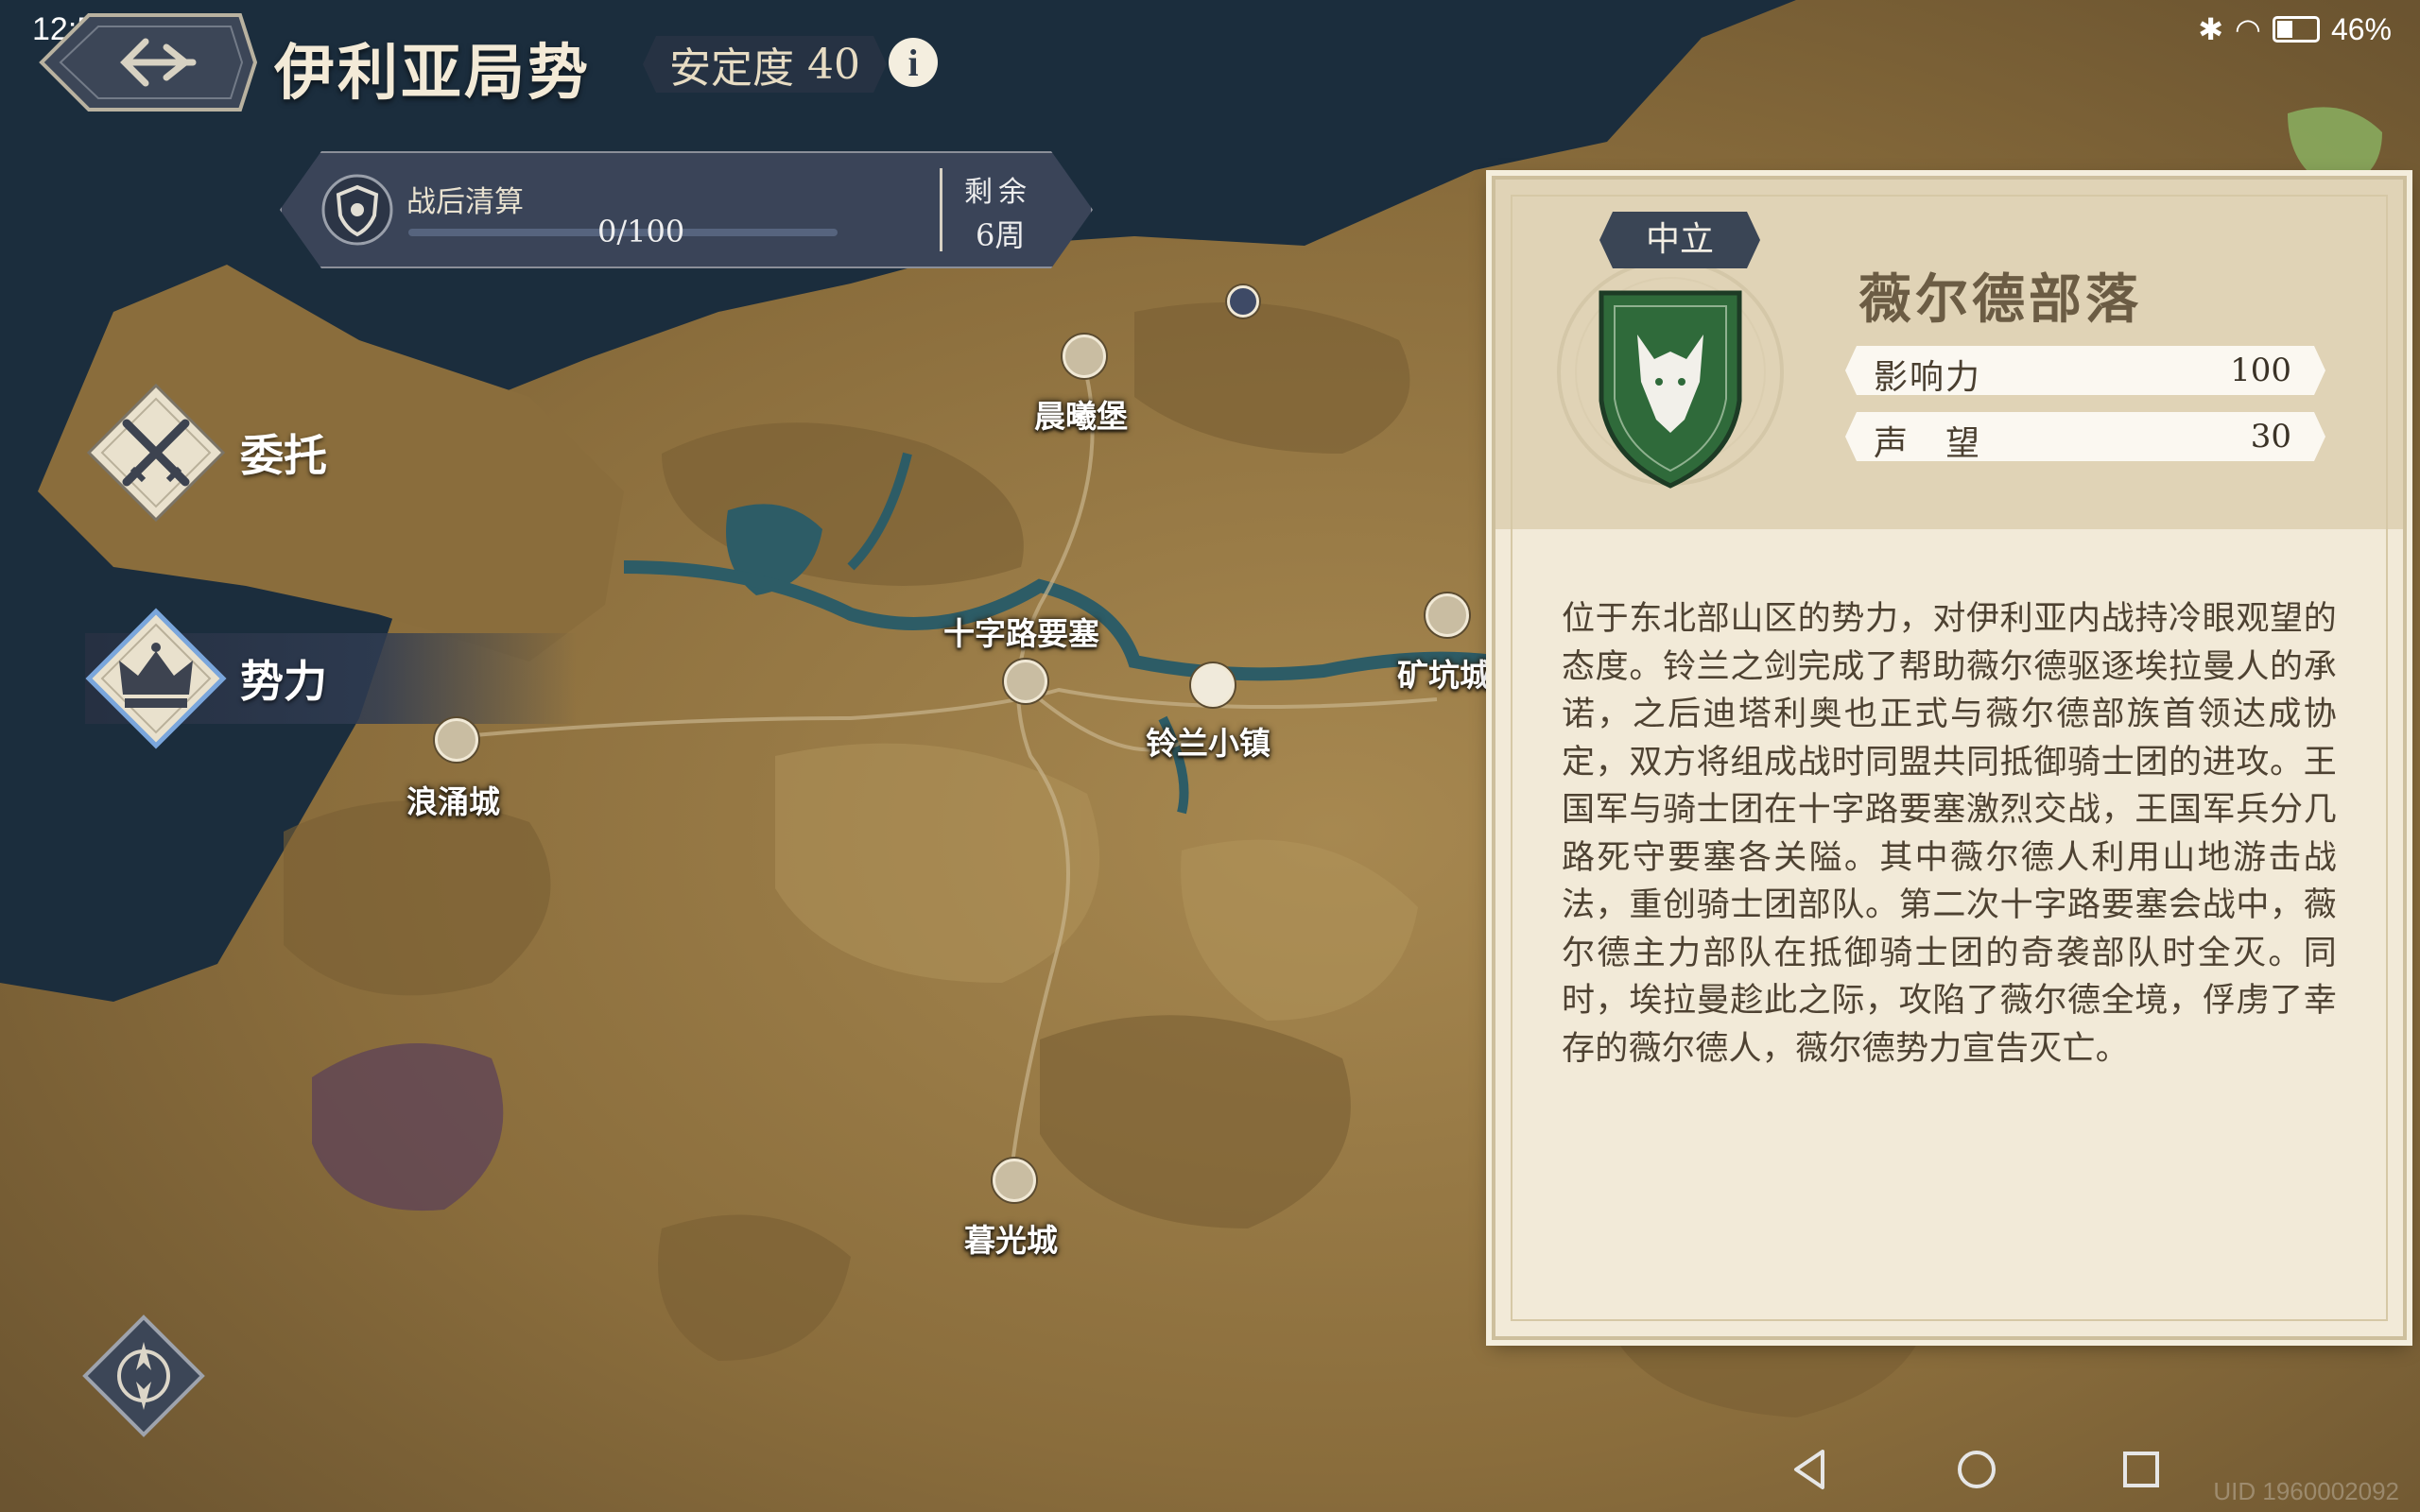 The image size is (2420, 1512). I want to click on shield-icon, so click(357, 210).